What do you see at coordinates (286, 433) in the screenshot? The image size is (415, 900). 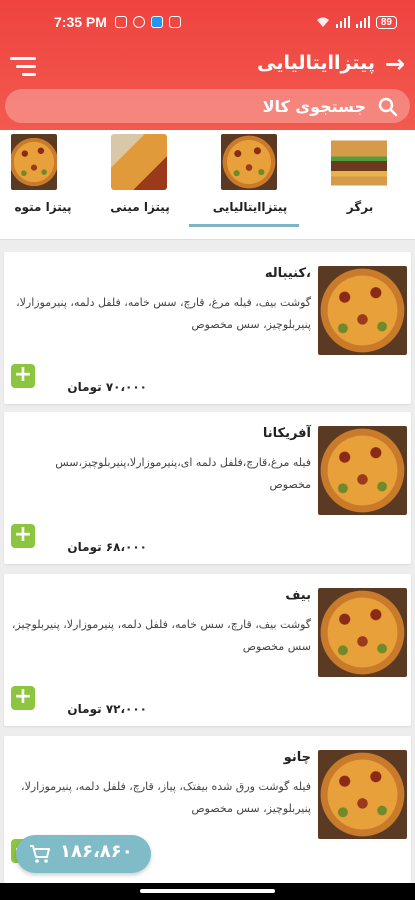 I see `product-title: آفریکانا` at bounding box center [286, 433].